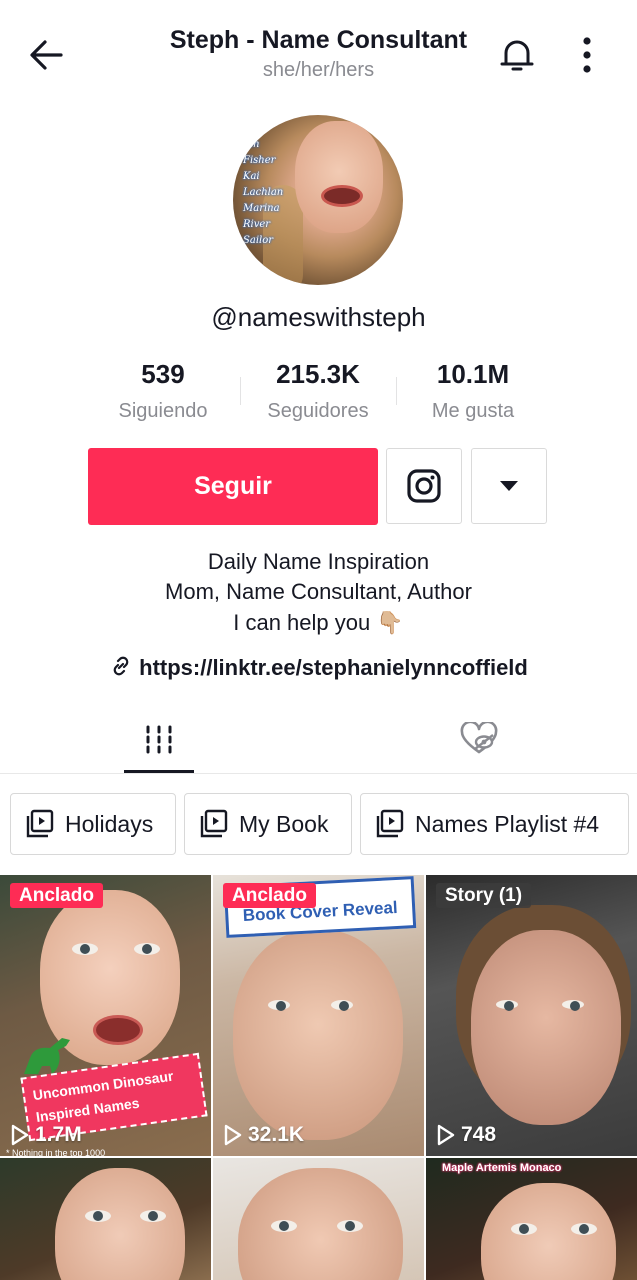 The image size is (637, 1280). I want to click on playlist-holidays: Holidays, so click(93, 824).